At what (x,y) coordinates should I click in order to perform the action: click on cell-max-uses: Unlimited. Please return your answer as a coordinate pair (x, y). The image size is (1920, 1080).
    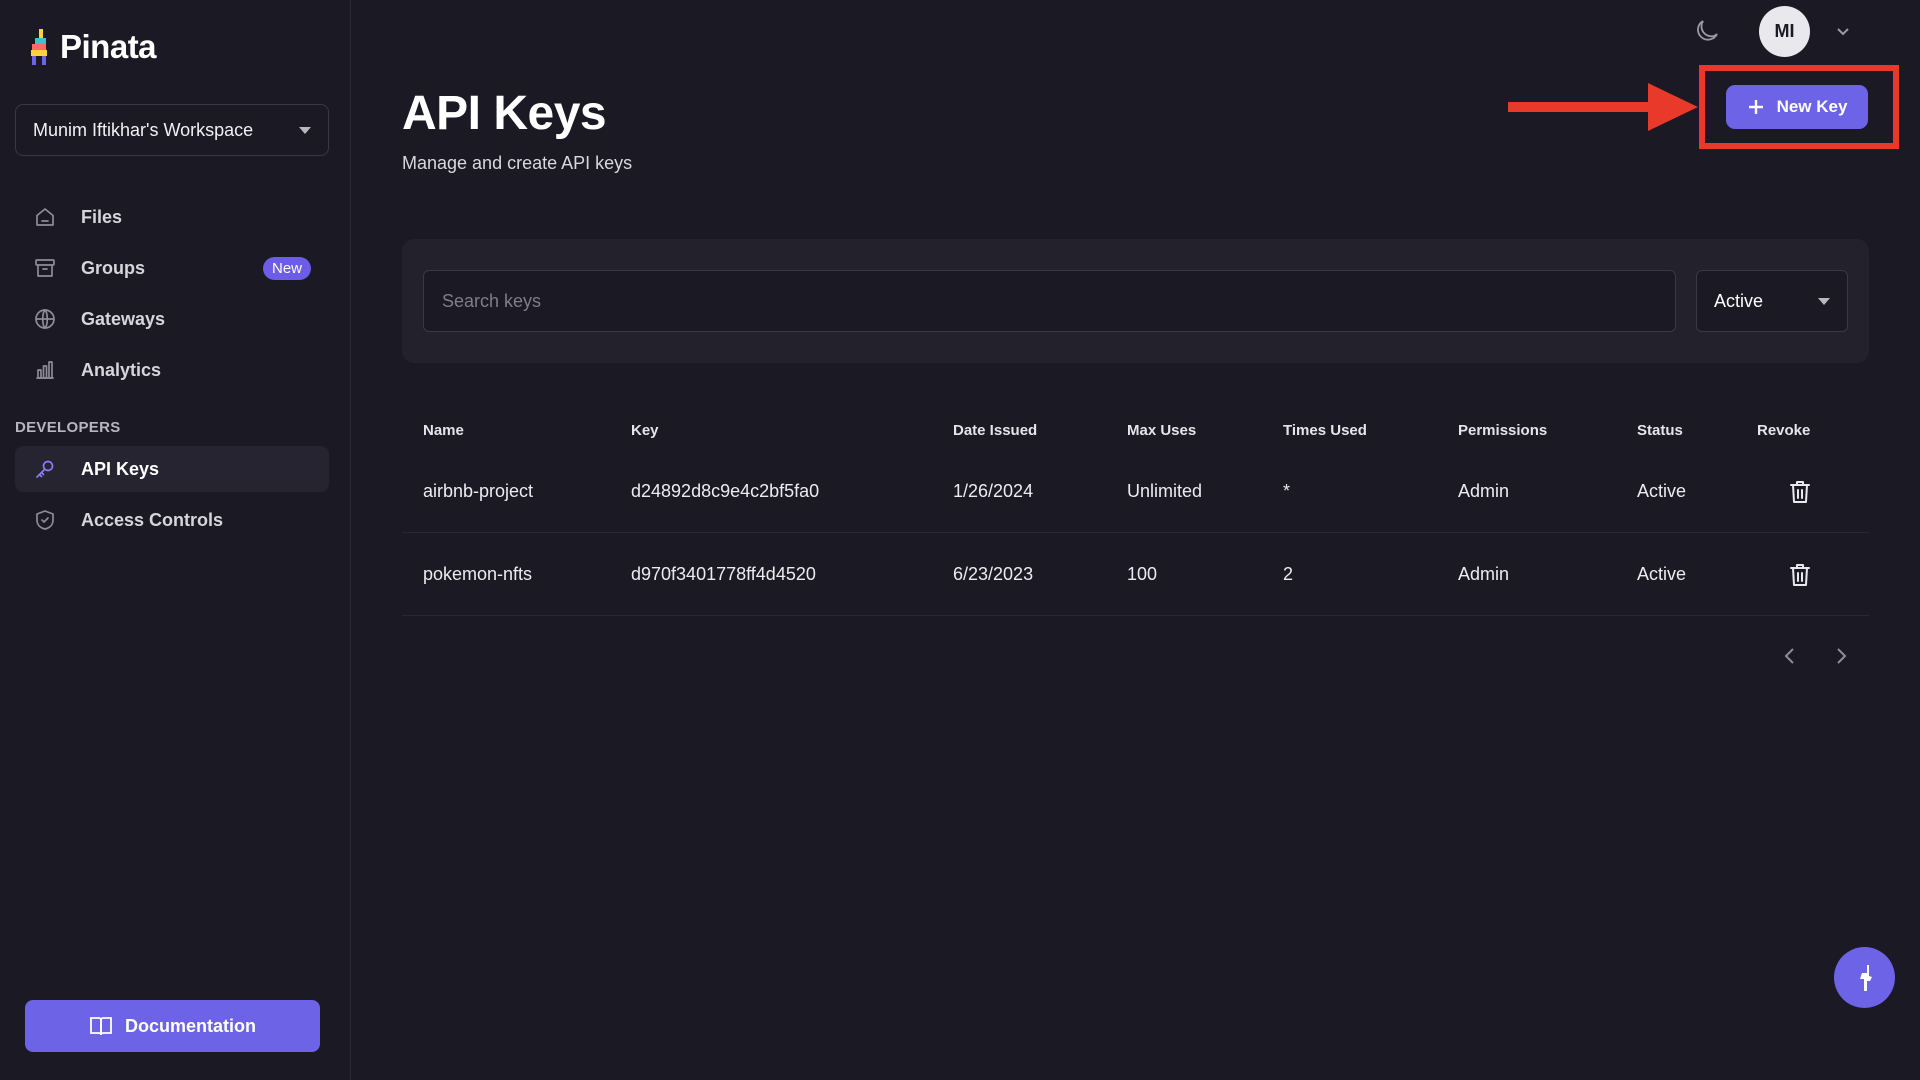
    Looking at the image, I should click on (1165, 490).